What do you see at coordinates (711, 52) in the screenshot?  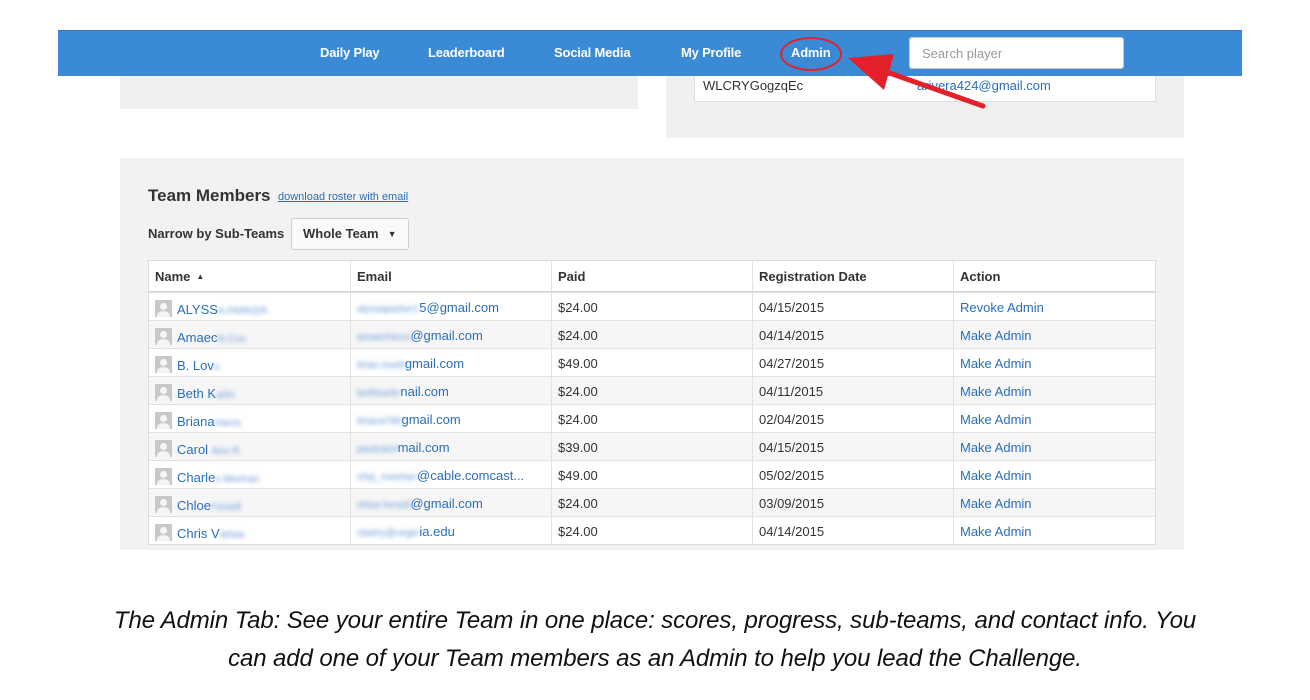 I see `nav-my-profile: My Profile` at bounding box center [711, 52].